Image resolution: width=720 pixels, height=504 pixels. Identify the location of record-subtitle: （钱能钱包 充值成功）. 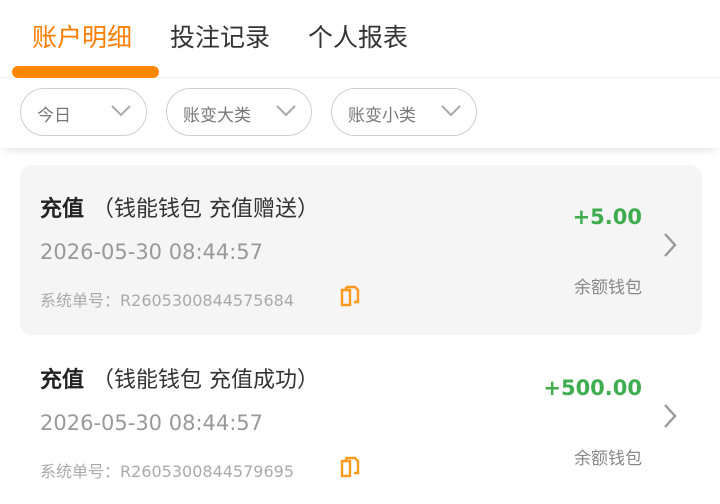
(206, 380).